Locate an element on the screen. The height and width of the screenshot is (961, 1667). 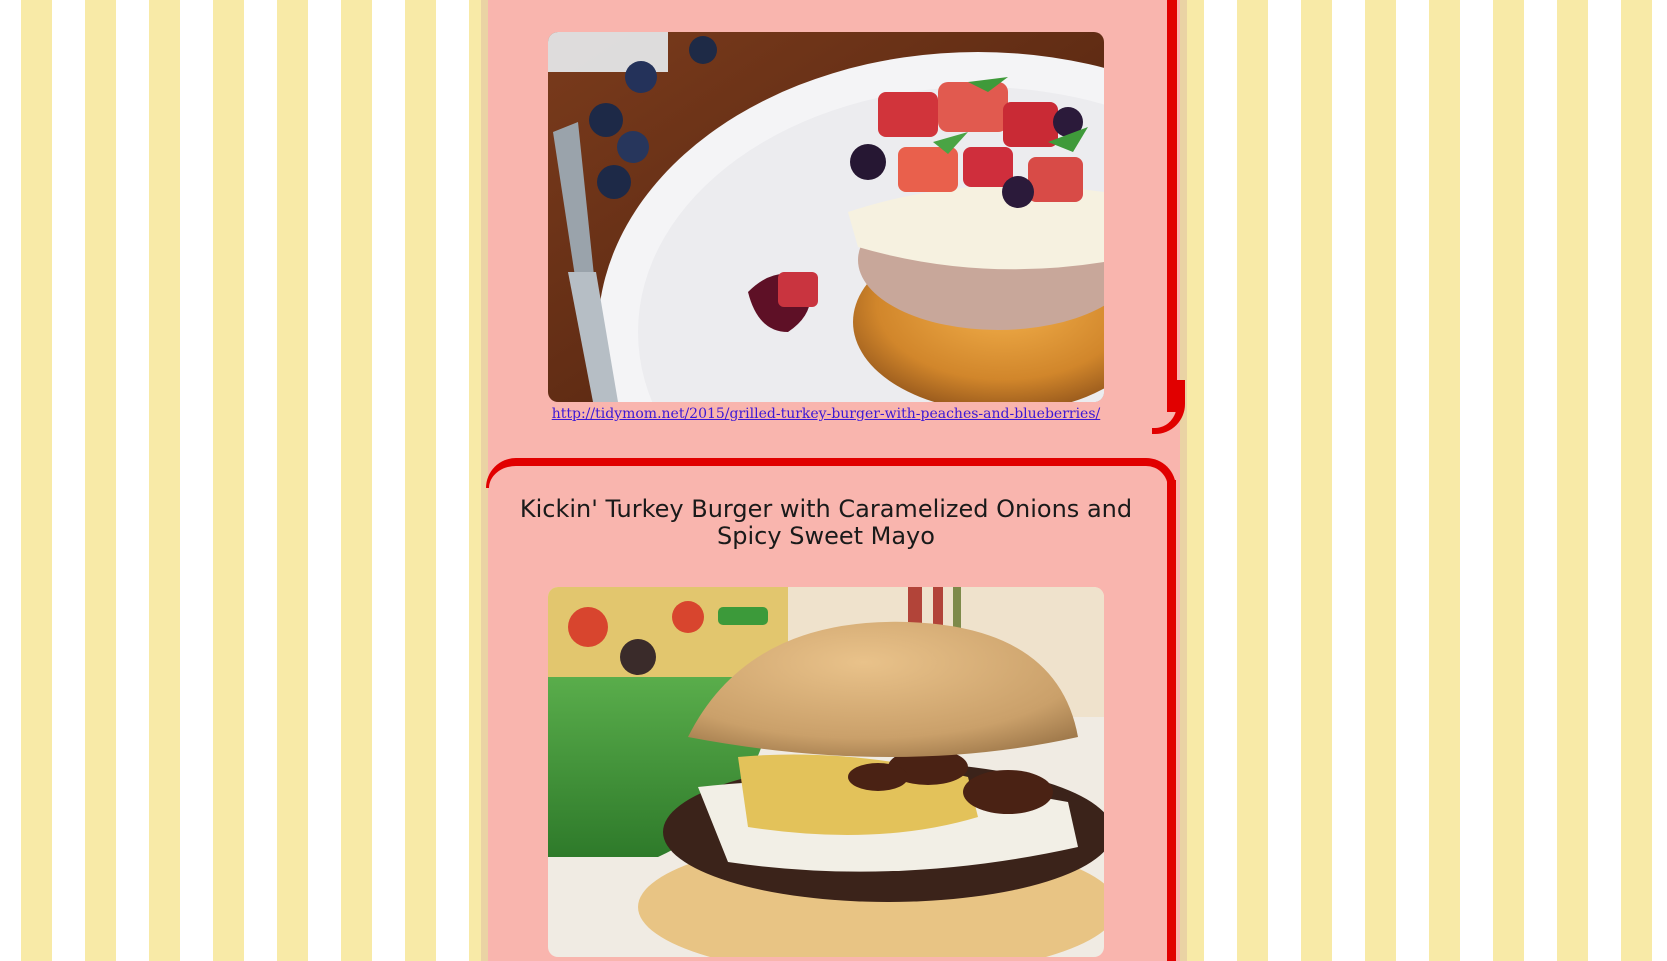
recipe-photo-turkey-burger-peaches is located at coordinates (826, 217).